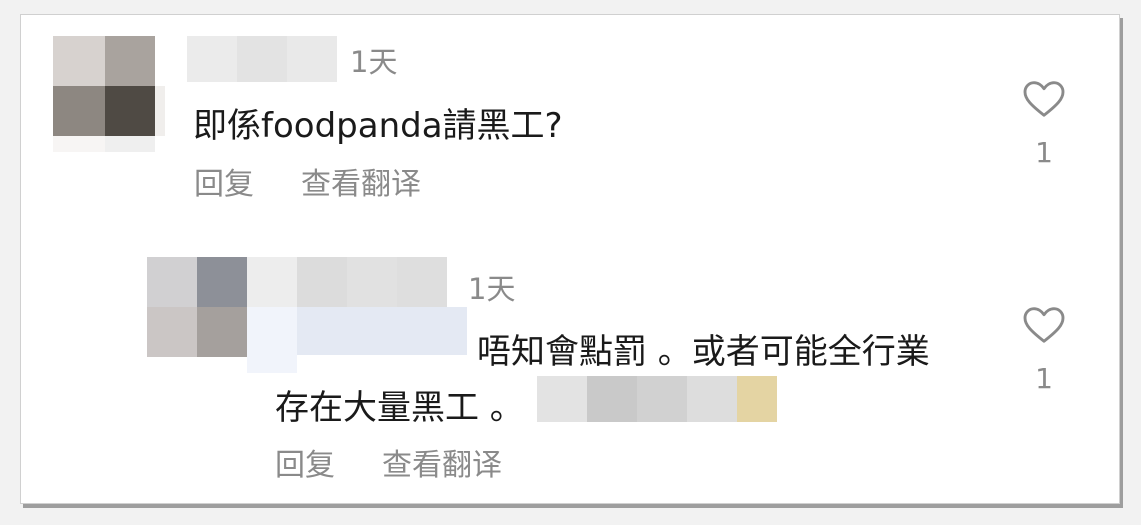 The height and width of the screenshot is (525, 1141). What do you see at coordinates (703, 352) in the screenshot?
I see `reply-text-line1: 唔知會點罰 。或者可能全行業` at bounding box center [703, 352].